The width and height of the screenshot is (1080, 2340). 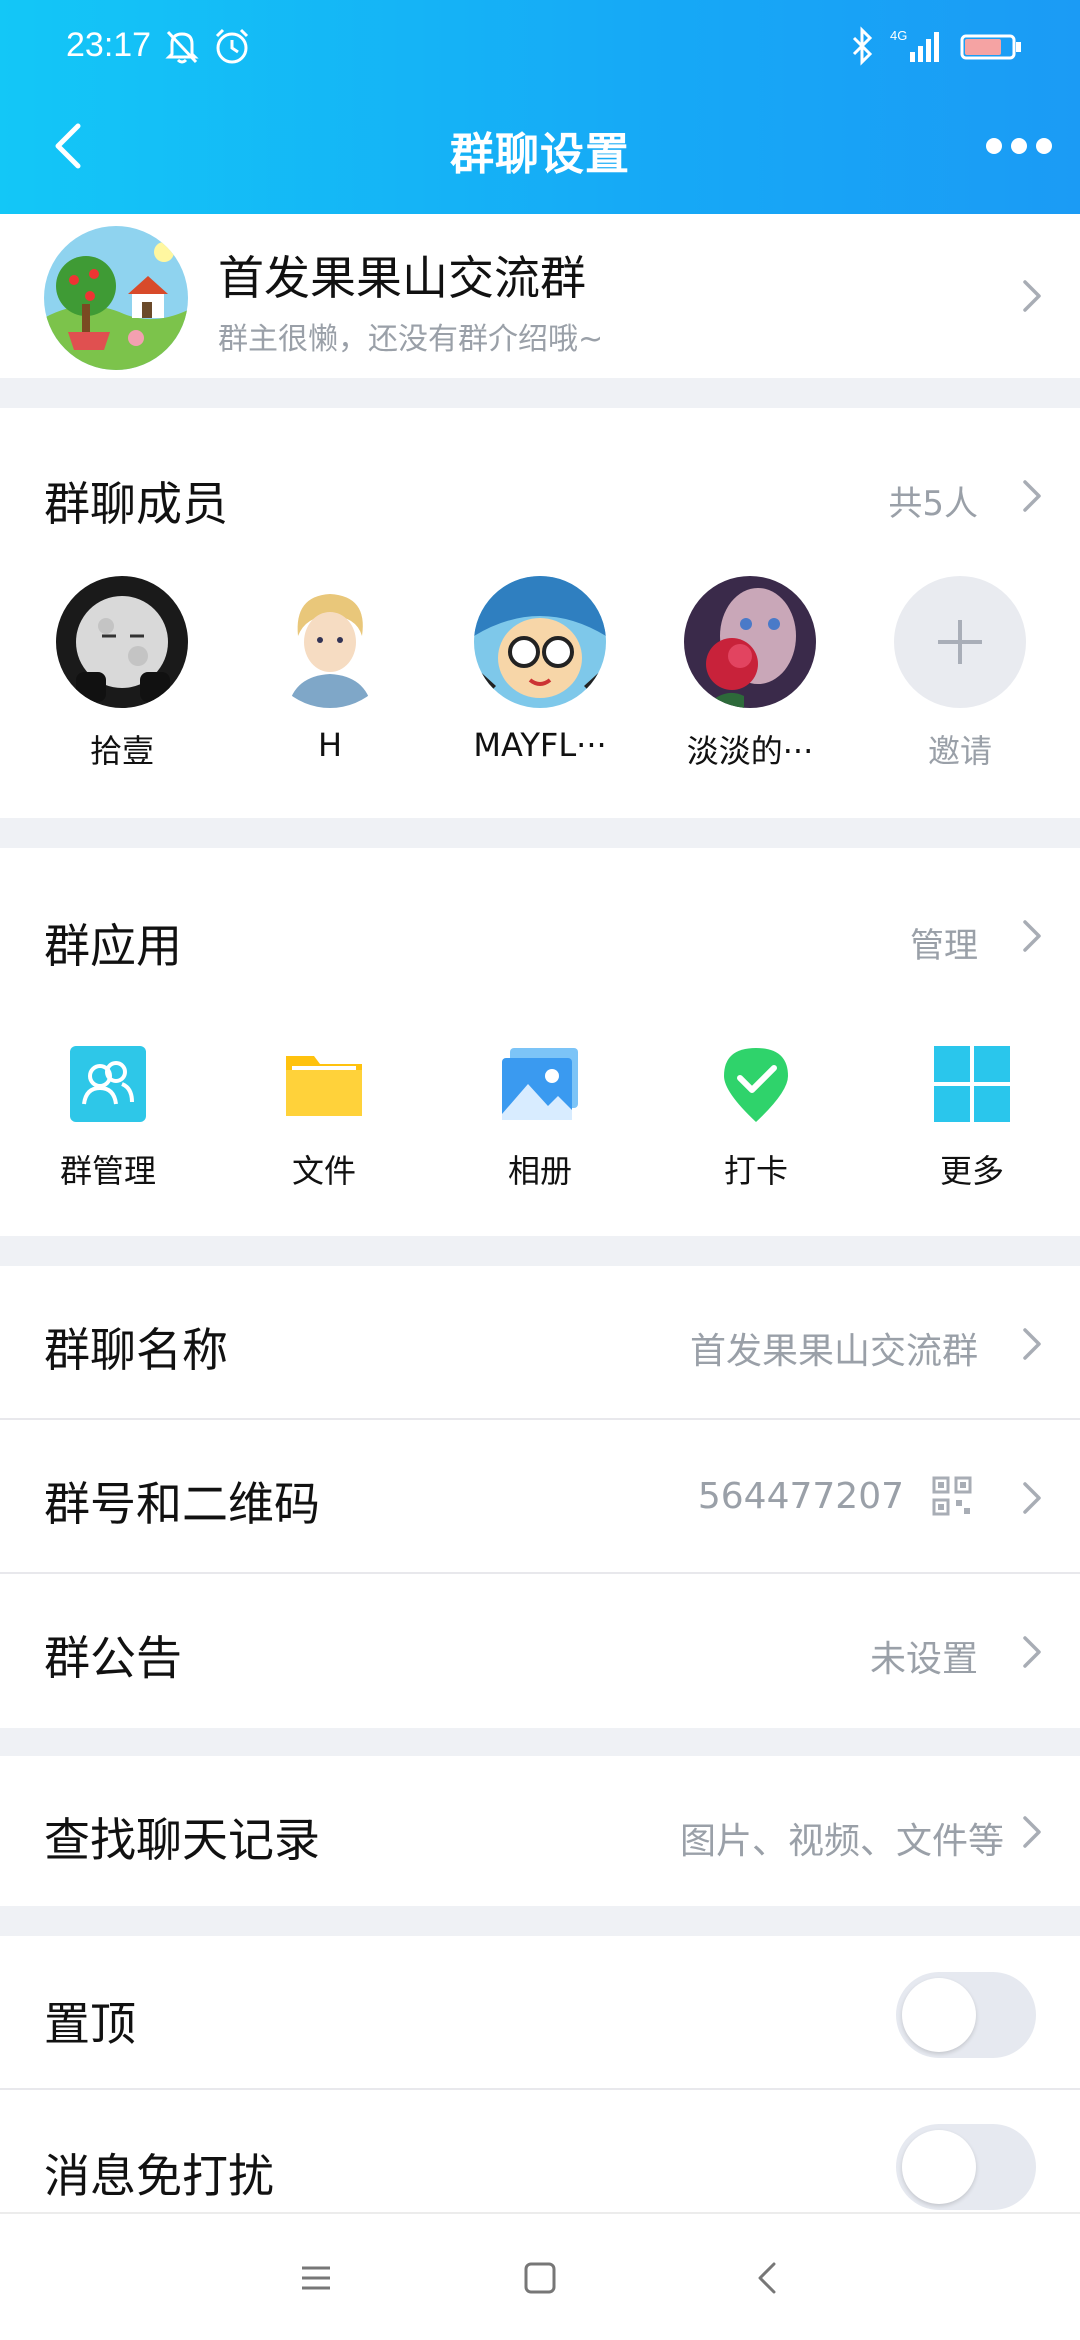 What do you see at coordinates (402, 278) in the screenshot?
I see `group-name: 首发果果山交流群` at bounding box center [402, 278].